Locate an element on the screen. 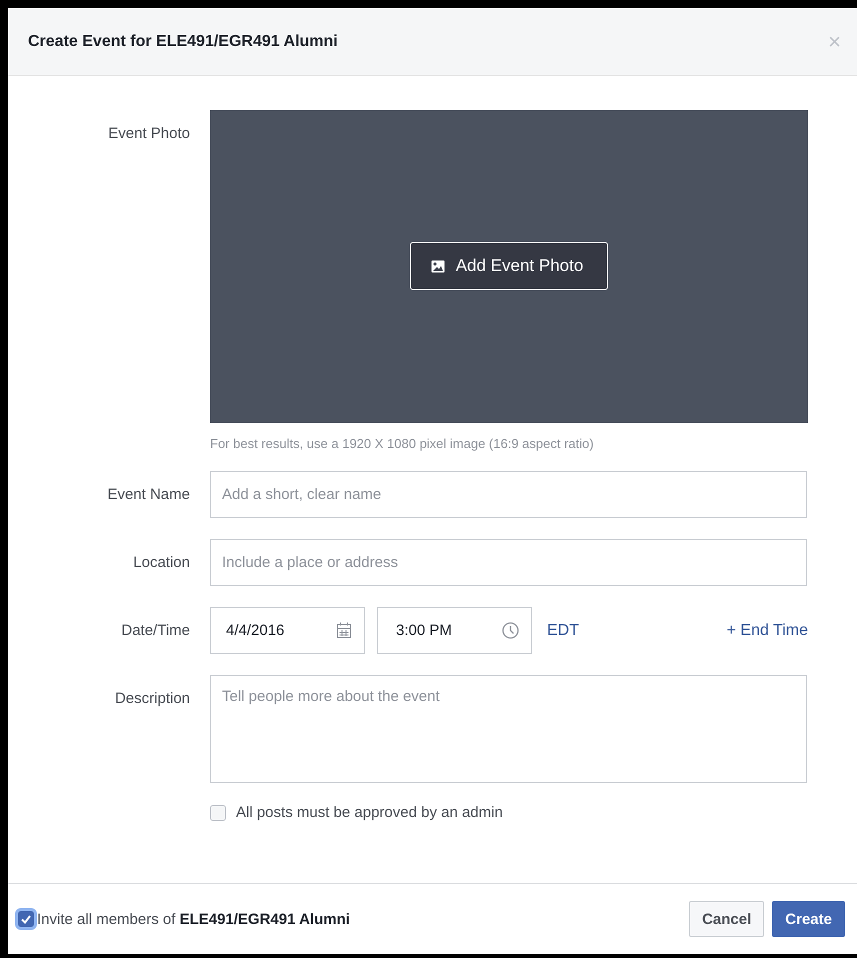 The height and width of the screenshot is (958, 857). clock-icon is located at coordinates (510, 630).